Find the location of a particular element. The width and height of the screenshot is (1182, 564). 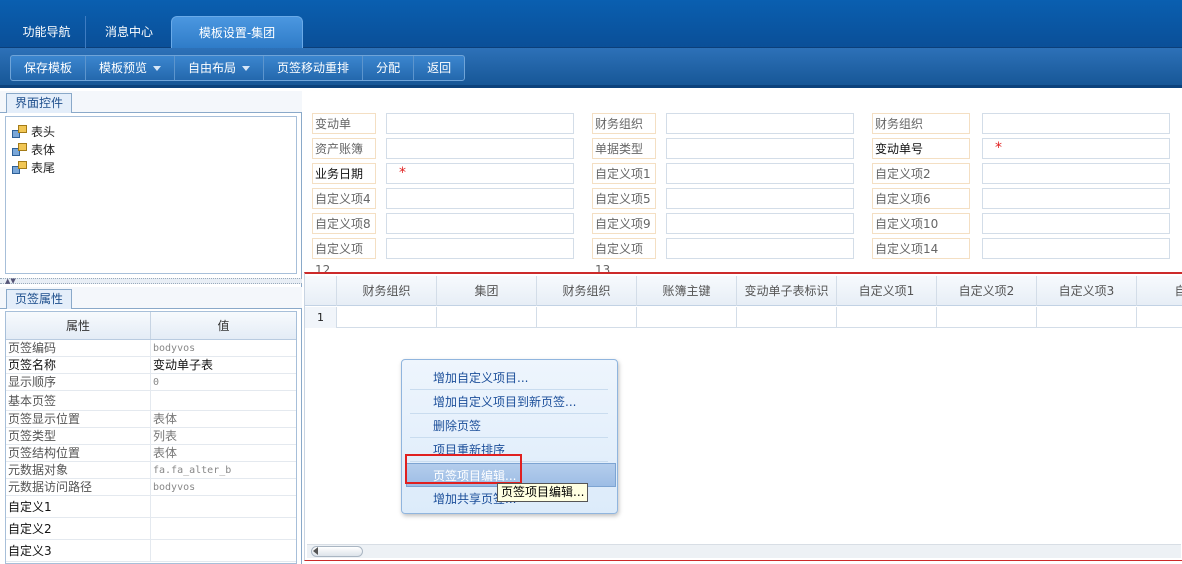

property-row: 自定义1 is located at coordinates (151, 507).